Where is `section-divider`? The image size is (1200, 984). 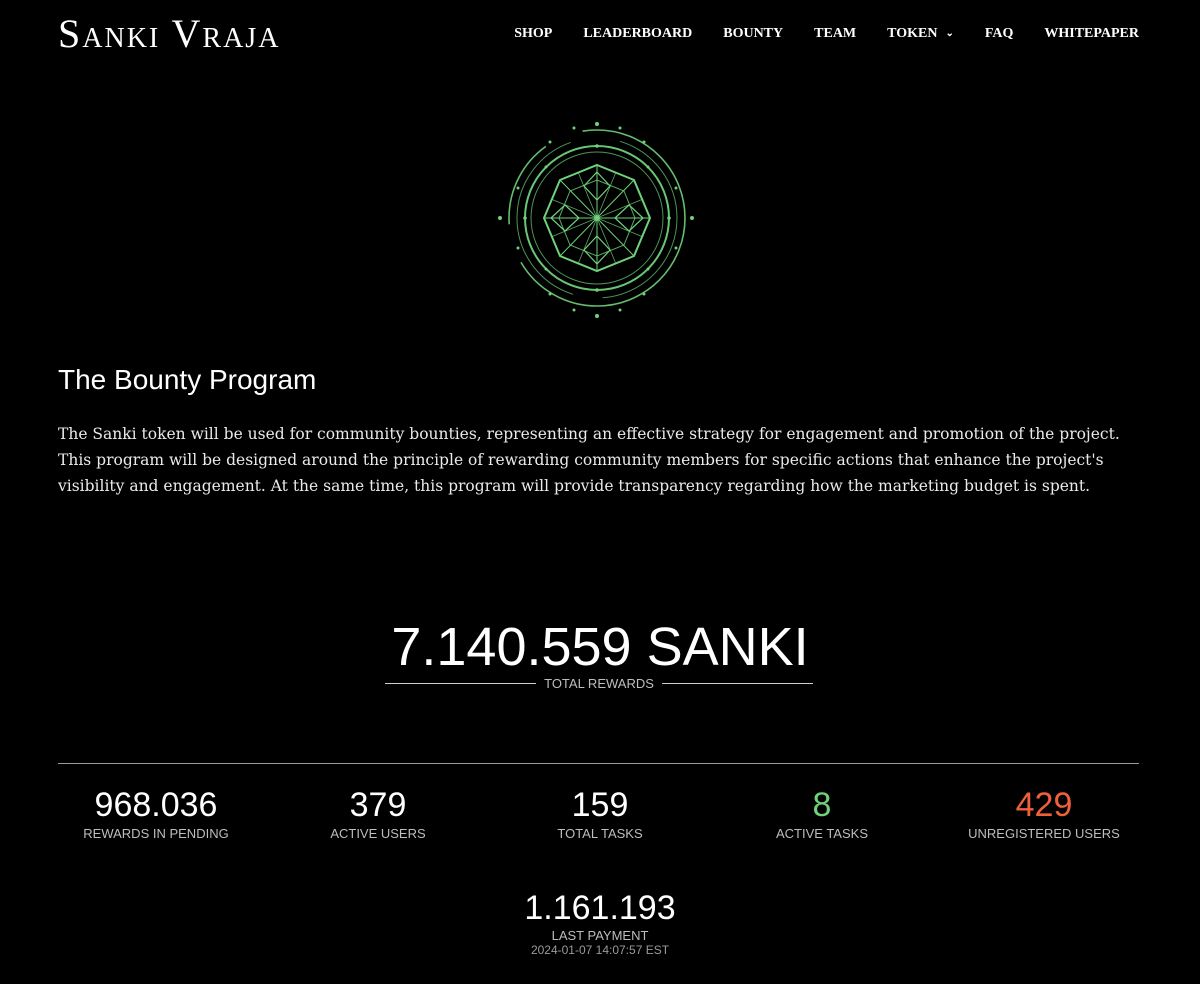 section-divider is located at coordinates (598, 763).